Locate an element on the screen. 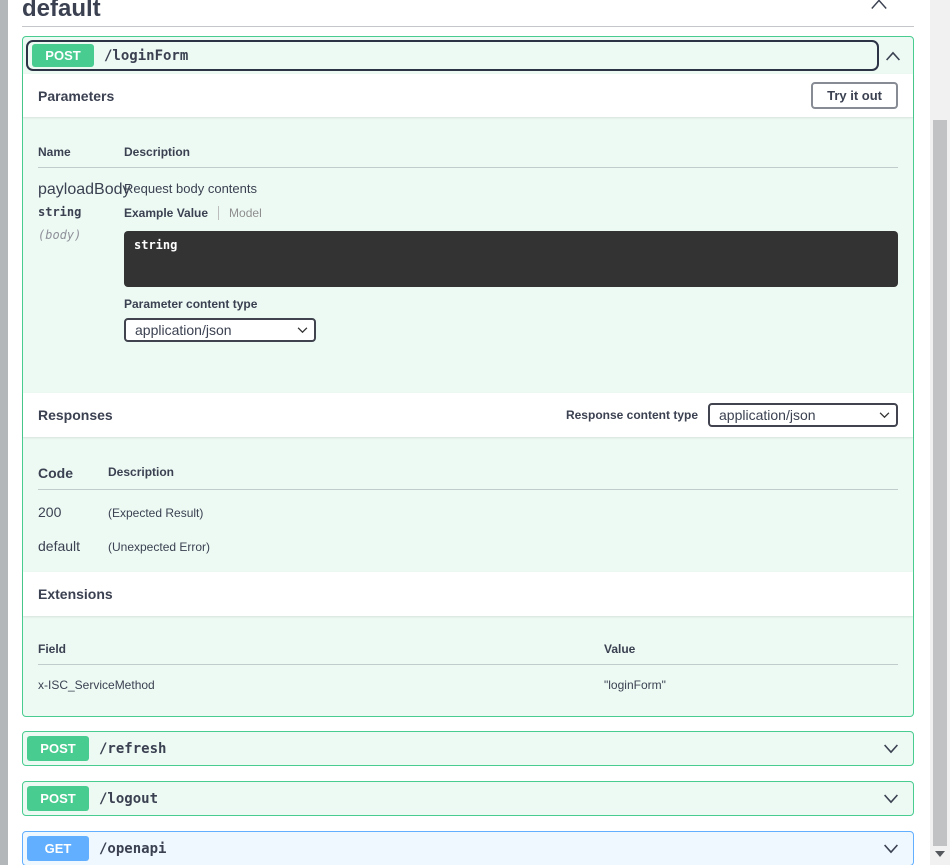 Image resolution: width=950 pixels, height=865 pixels. opblock-summary-refresh: POST /refresh is located at coordinates (468, 748).